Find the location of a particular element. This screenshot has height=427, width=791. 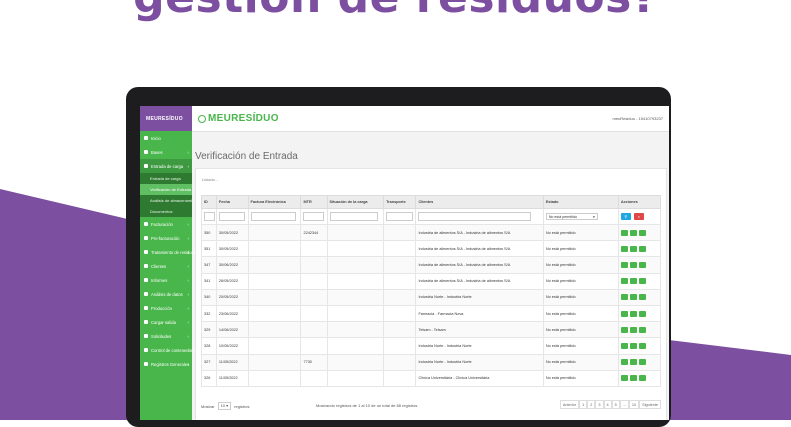

column-header: Situación de la carga is located at coordinates (355, 202).